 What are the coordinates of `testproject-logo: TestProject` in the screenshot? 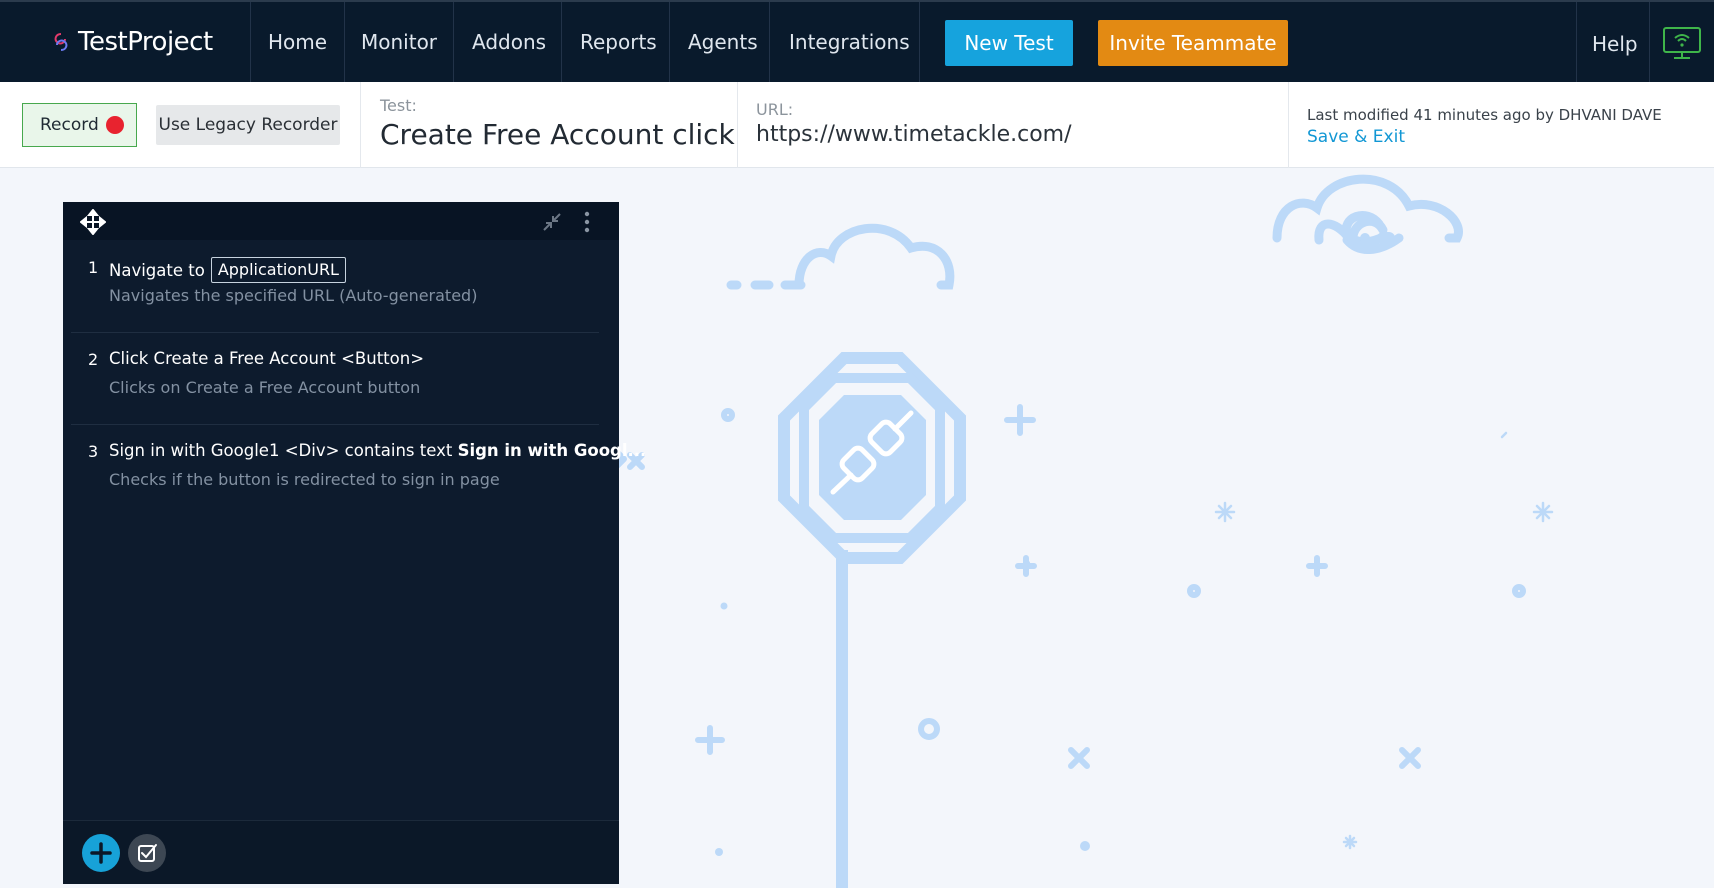 It's located at (131, 42).